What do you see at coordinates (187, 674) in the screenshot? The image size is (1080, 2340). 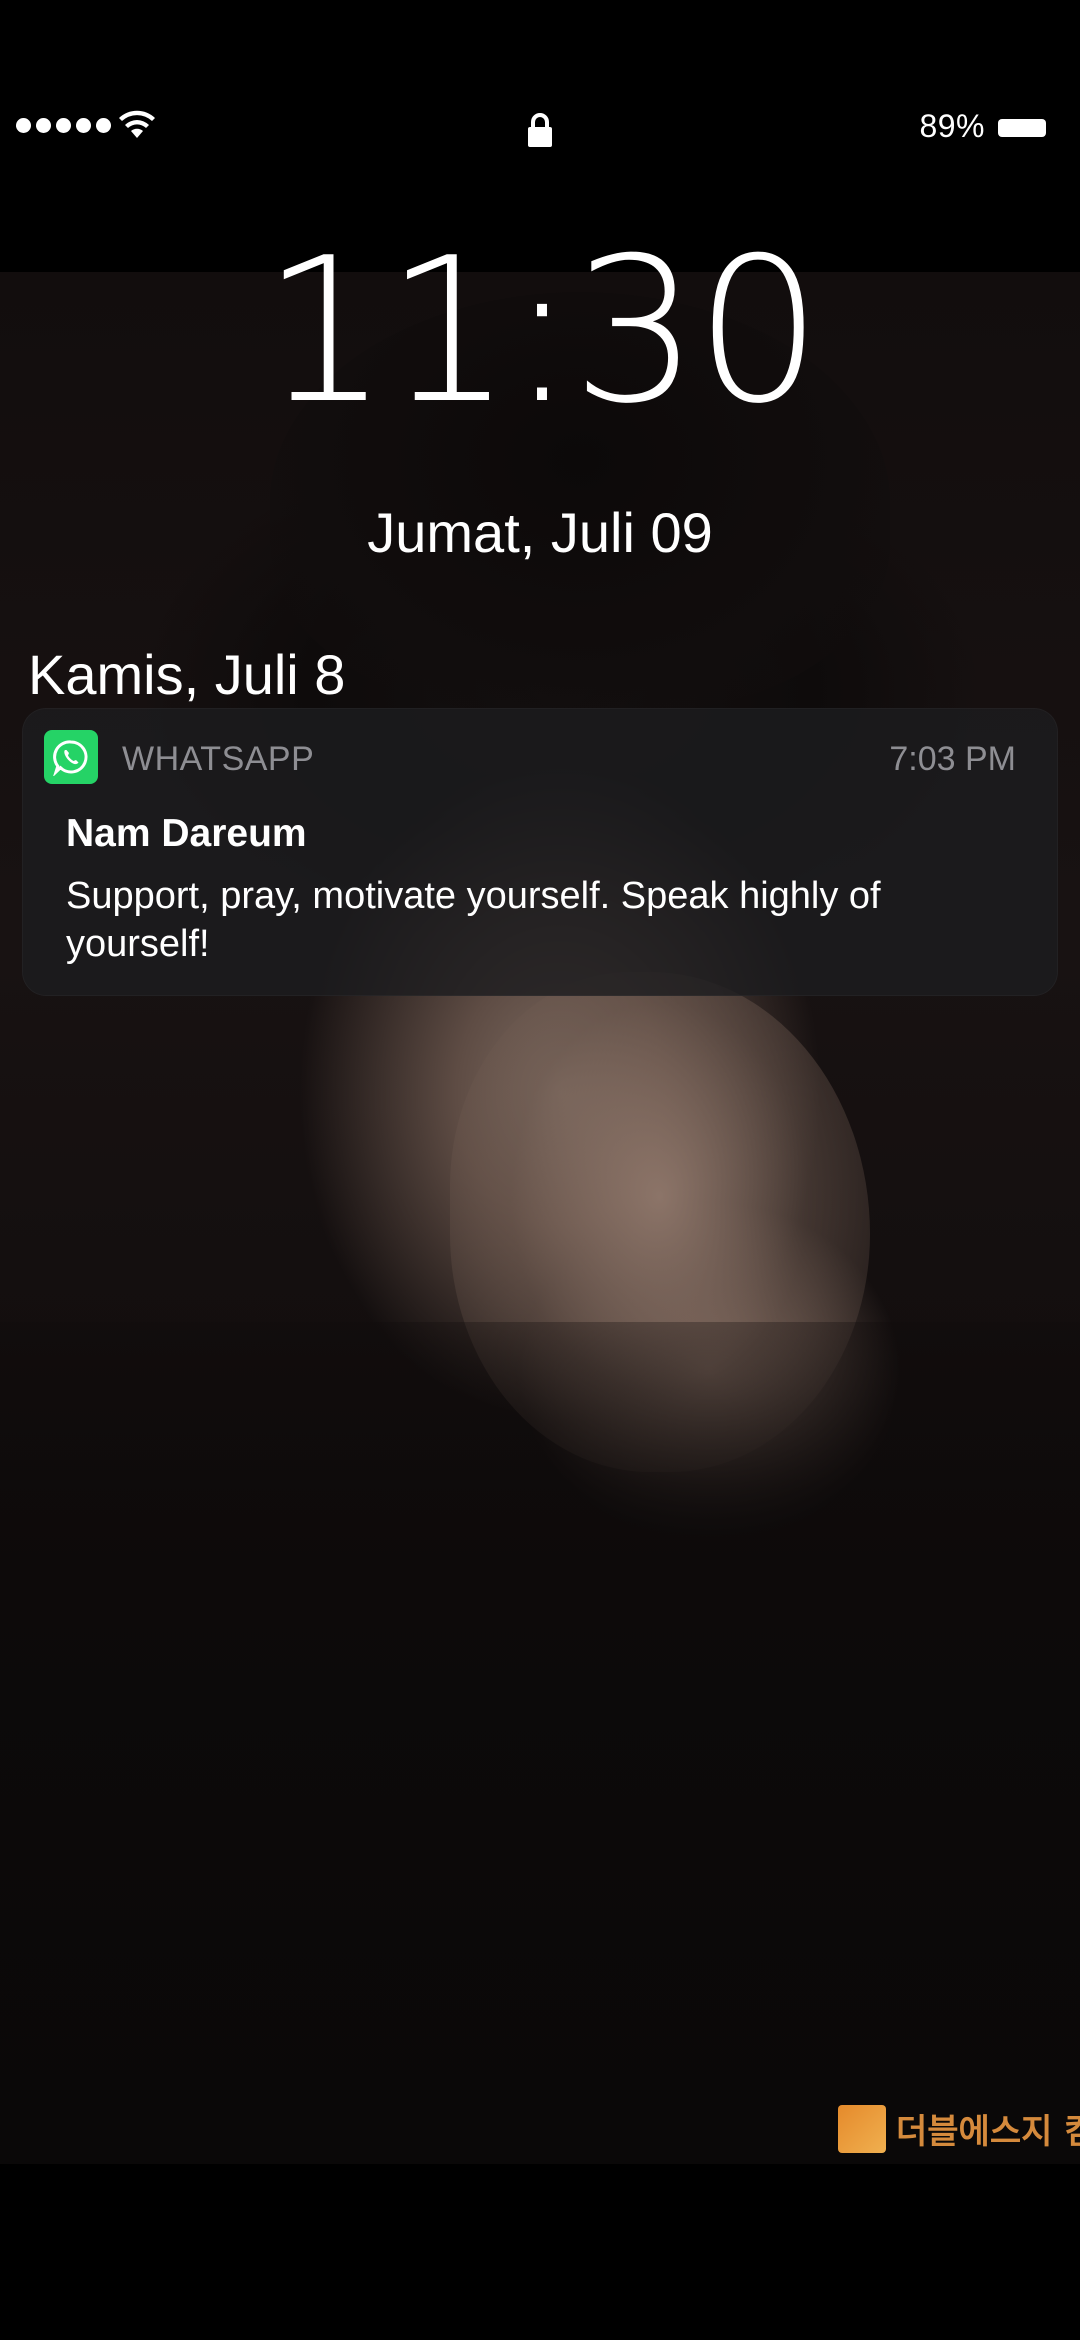 I see `notifications-date-header: Kamis, Juli 8` at bounding box center [187, 674].